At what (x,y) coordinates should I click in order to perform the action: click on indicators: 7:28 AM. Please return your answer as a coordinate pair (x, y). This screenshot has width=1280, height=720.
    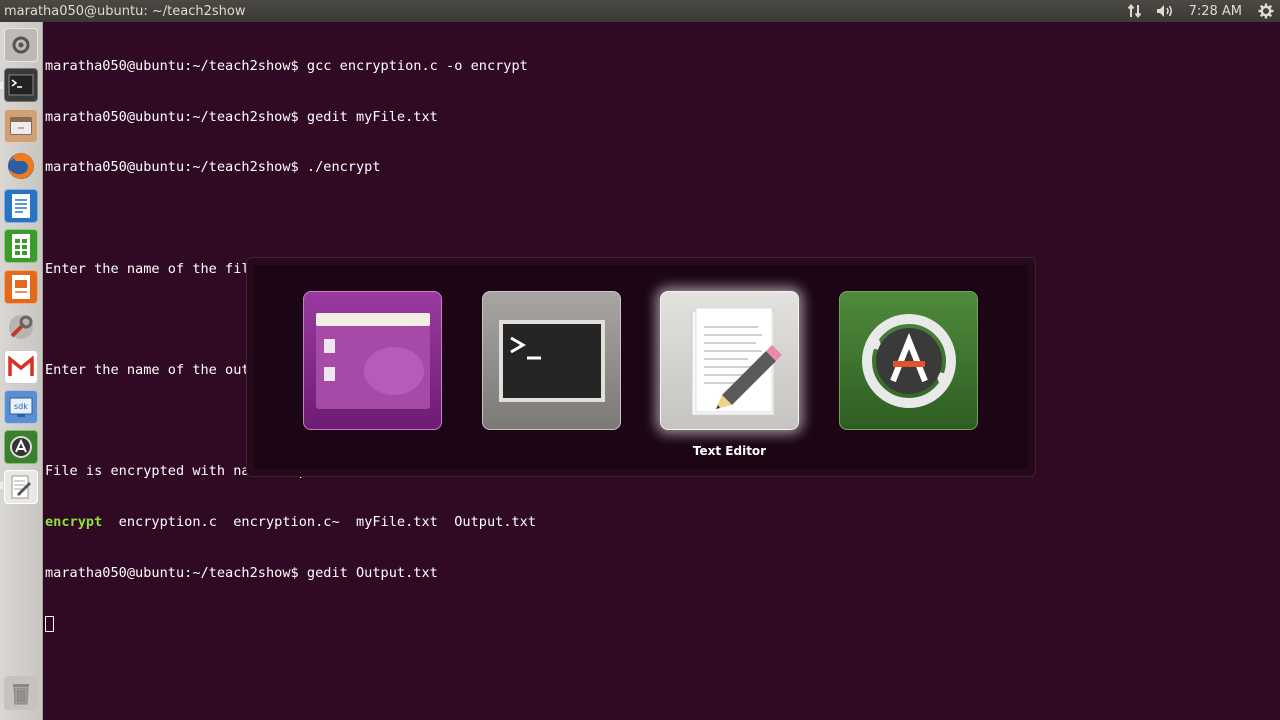
    Looking at the image, I should click on (1200, 11).